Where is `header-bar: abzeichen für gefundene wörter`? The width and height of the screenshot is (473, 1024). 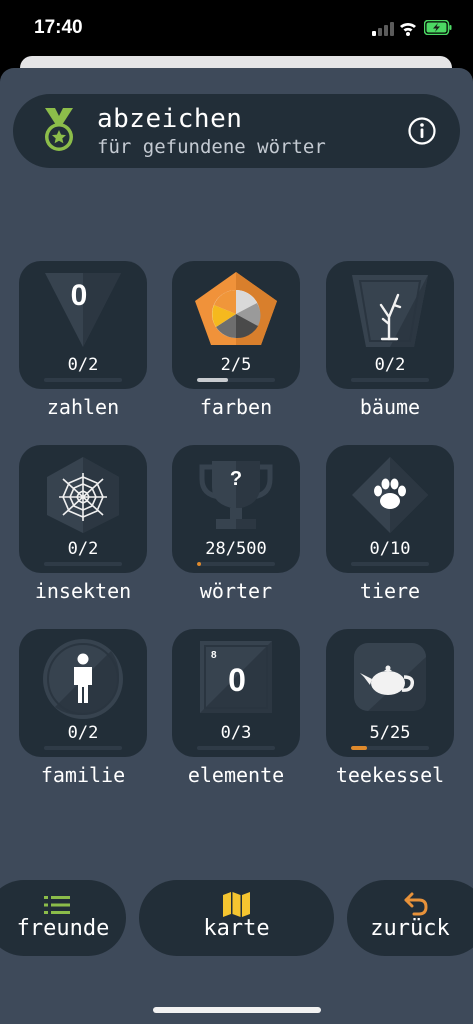 header-bar: abzeichen für gefundene wörter is located at coordinates (236, 131).